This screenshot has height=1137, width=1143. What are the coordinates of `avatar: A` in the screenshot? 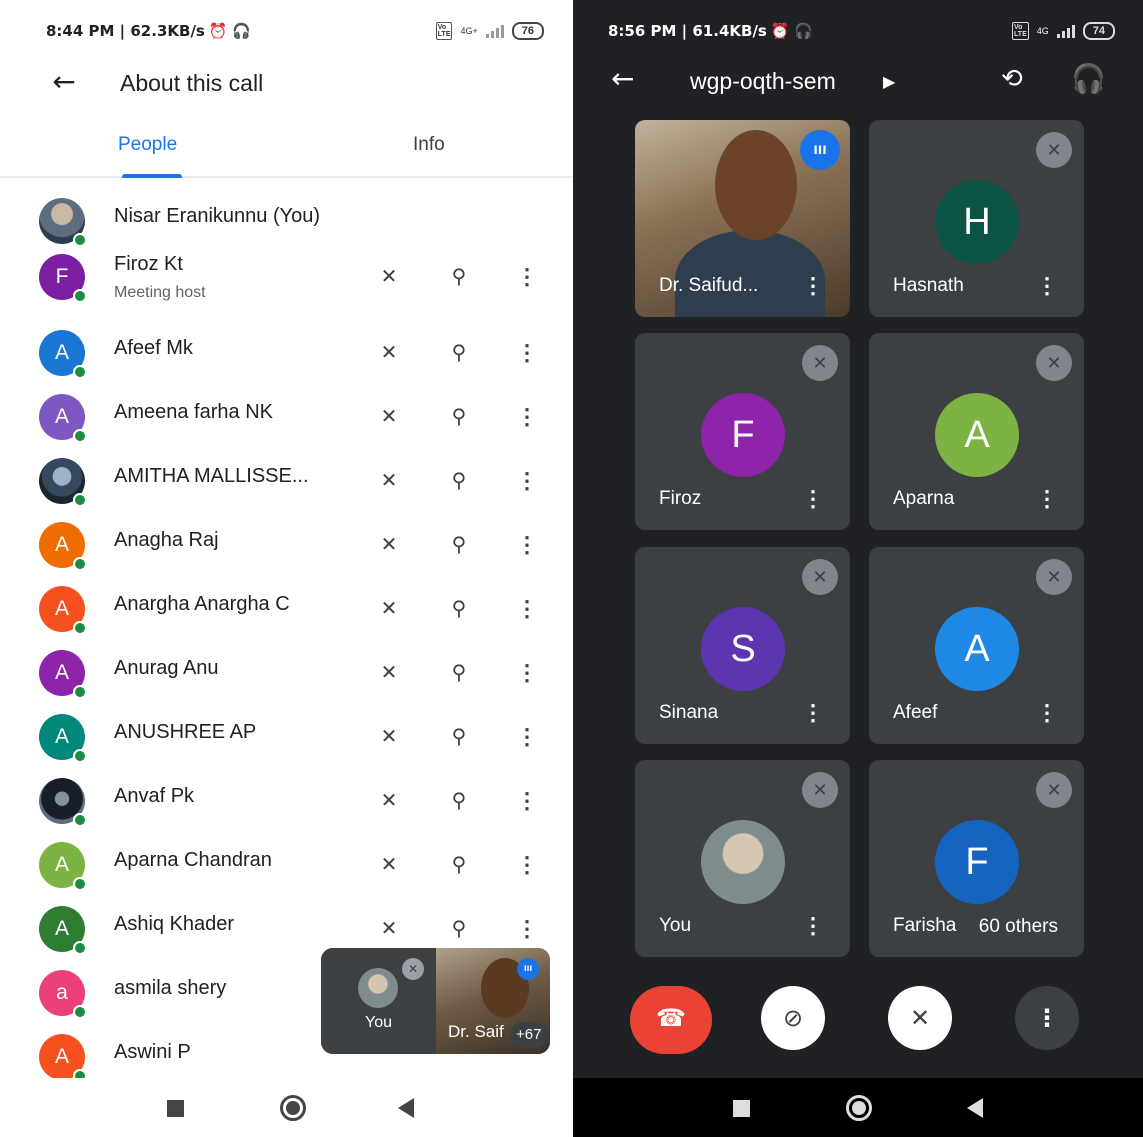 It's located at (977, 435).